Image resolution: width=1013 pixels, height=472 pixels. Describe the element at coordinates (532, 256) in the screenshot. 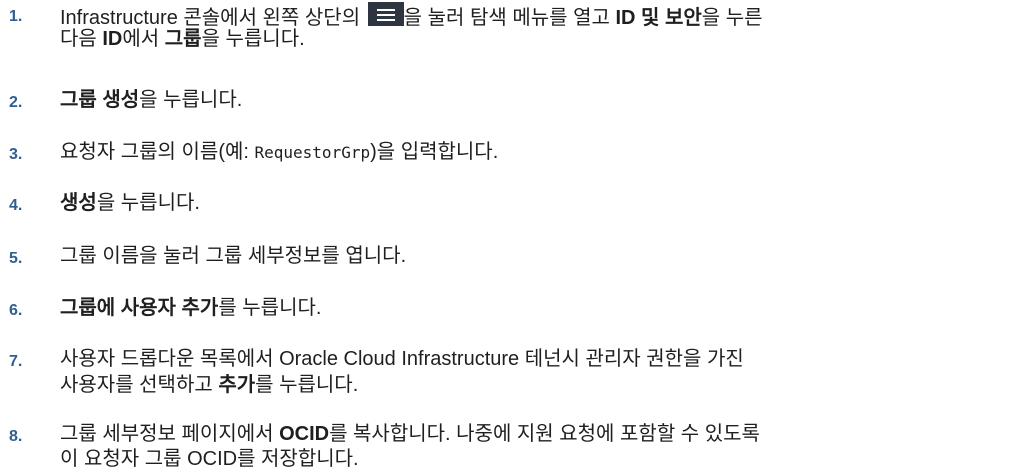

I see `step-text-line-1: 그룹 이름을 눌러 그룹 세부정보를 엽니다.` at that location.